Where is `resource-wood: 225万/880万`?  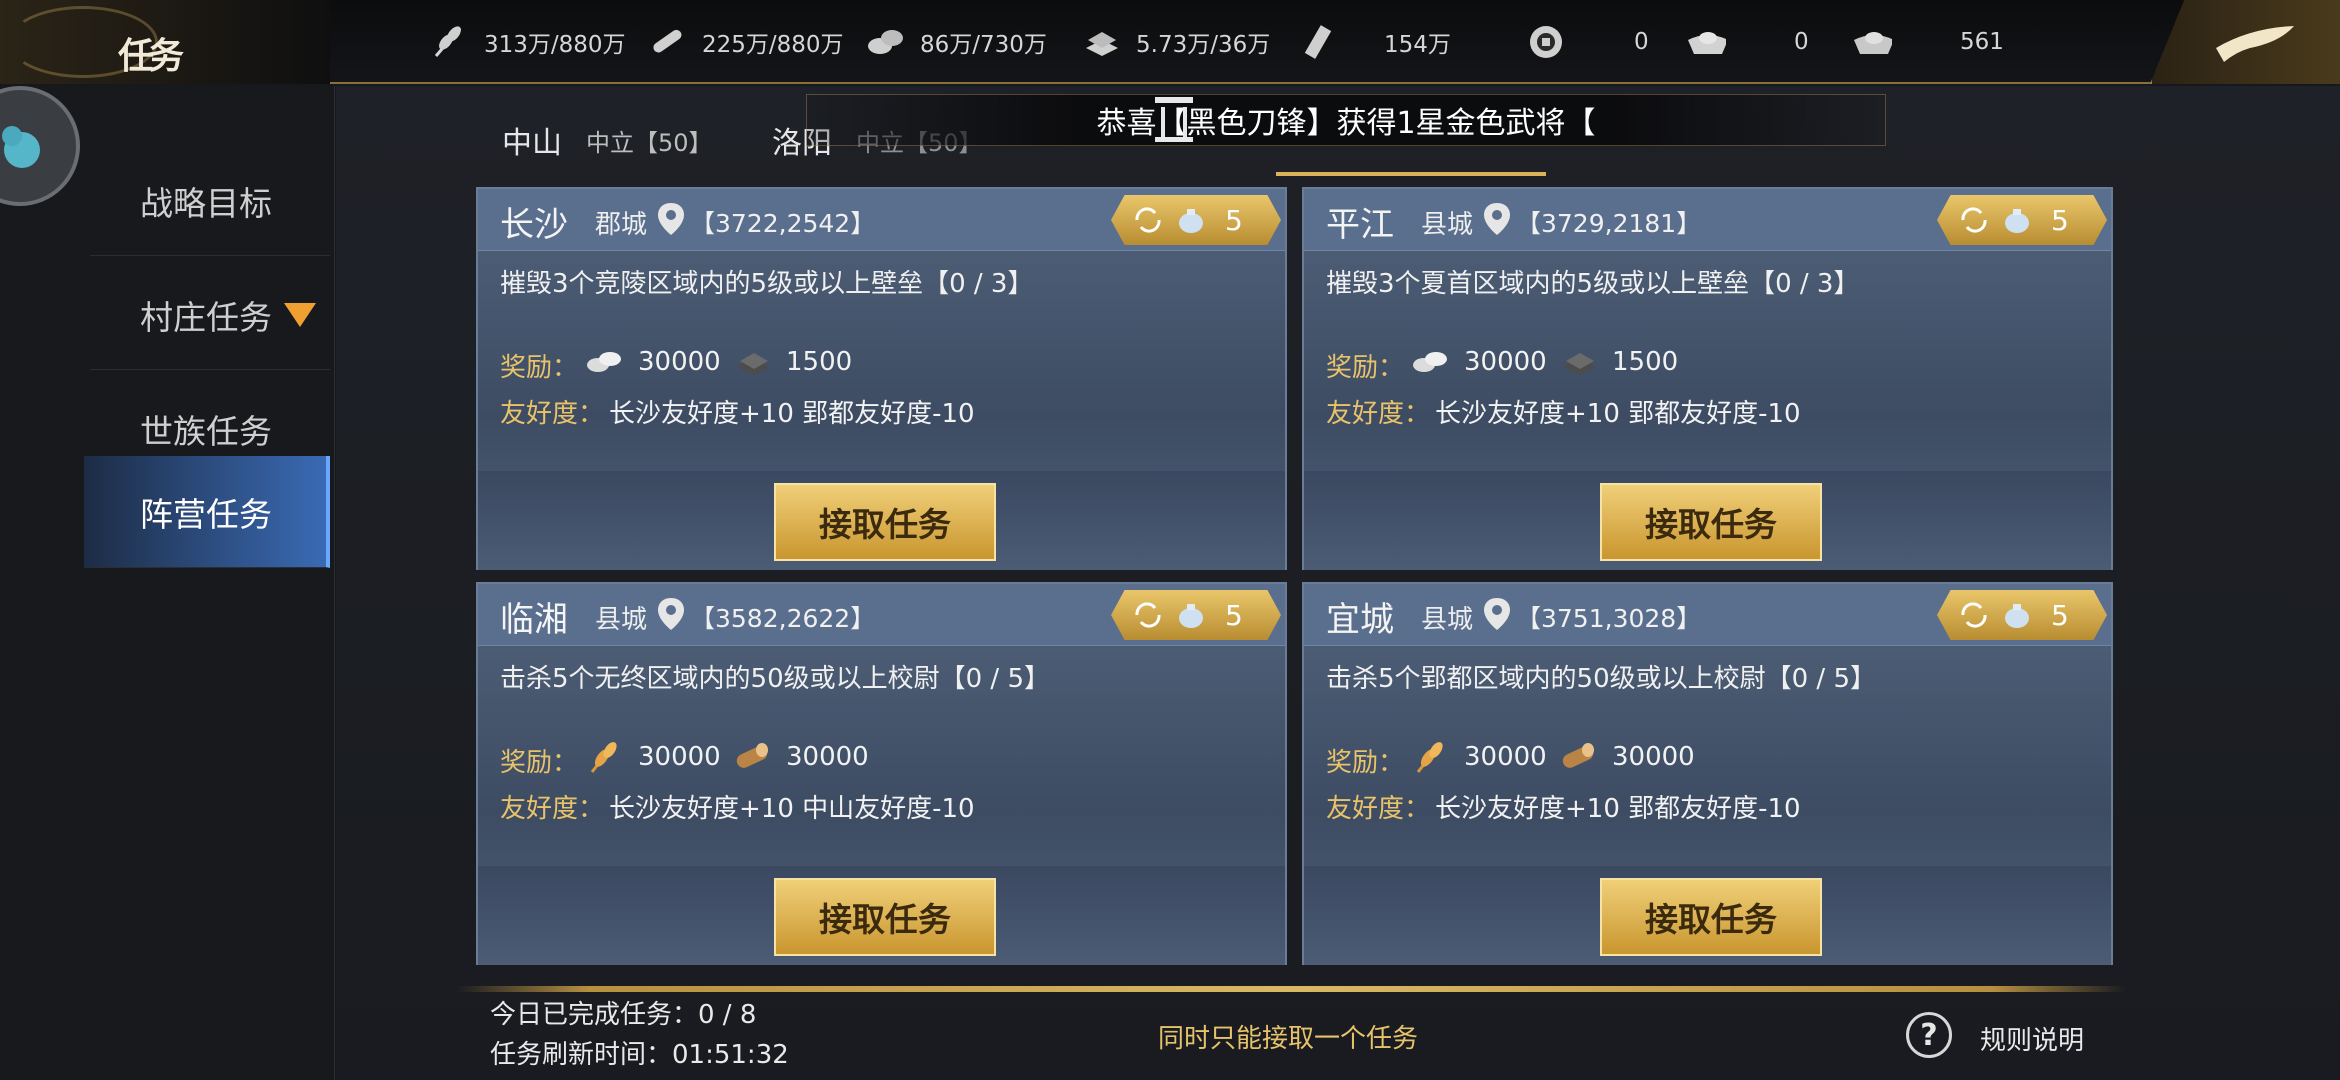 resource-wood: 225万/880万 is located at coordinates (746, 42).